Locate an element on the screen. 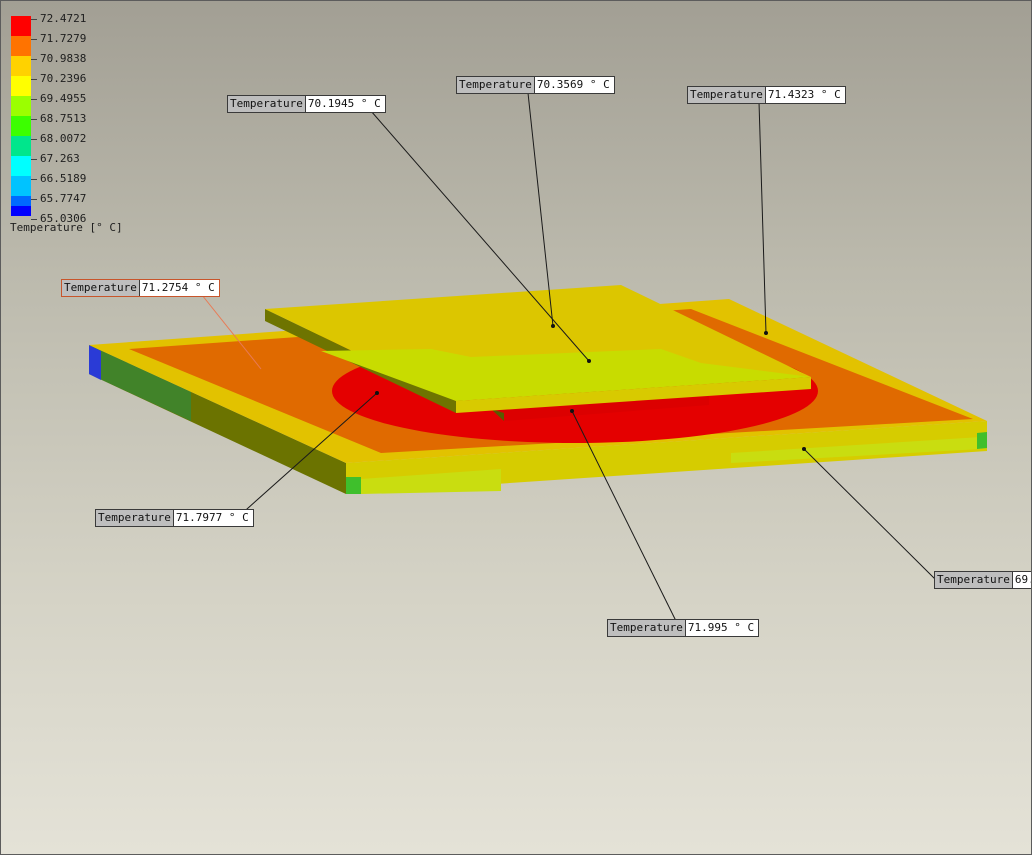 This screenshot has height=855, width=1032. legend-value: 69.4955 is located at coordinates (63, 98).